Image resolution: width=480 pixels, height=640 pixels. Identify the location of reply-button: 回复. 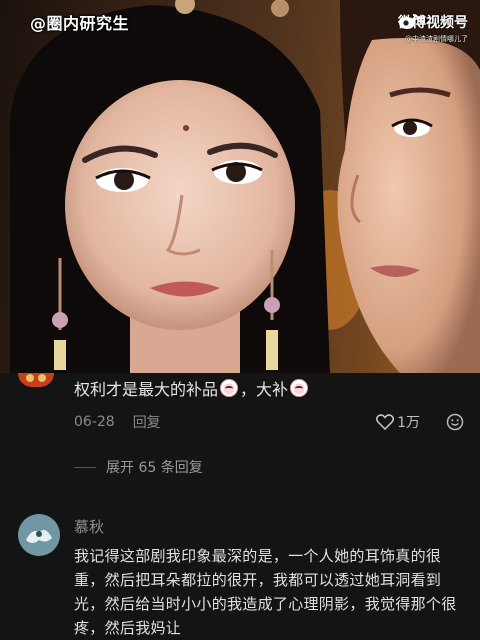
(147, 422).